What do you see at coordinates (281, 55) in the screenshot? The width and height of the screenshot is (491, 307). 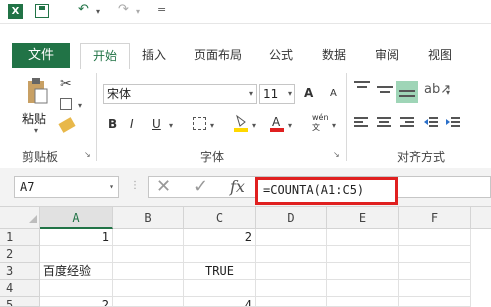 I see `tab-formulas: 公式` at bounding box center [281, 55].